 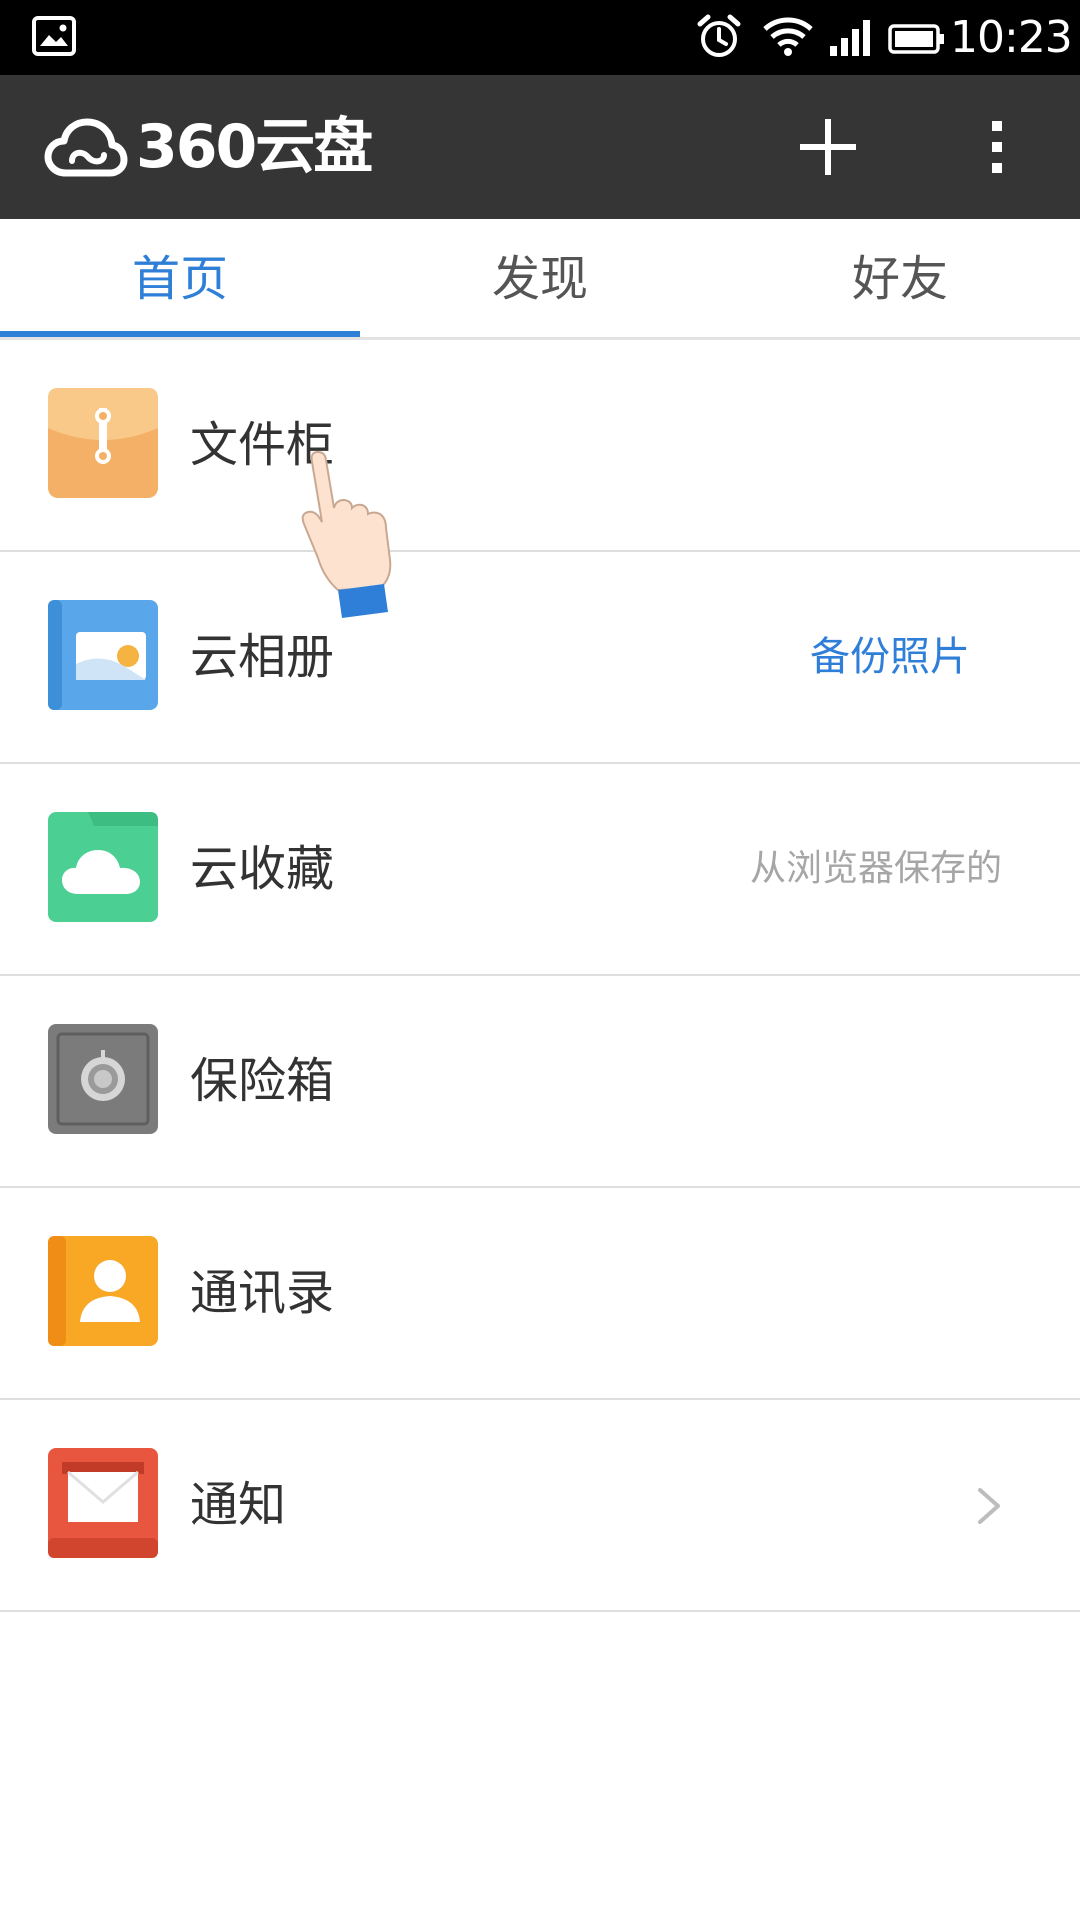 I want to click on status-bar: 10:23, so click(x=540, y=37).